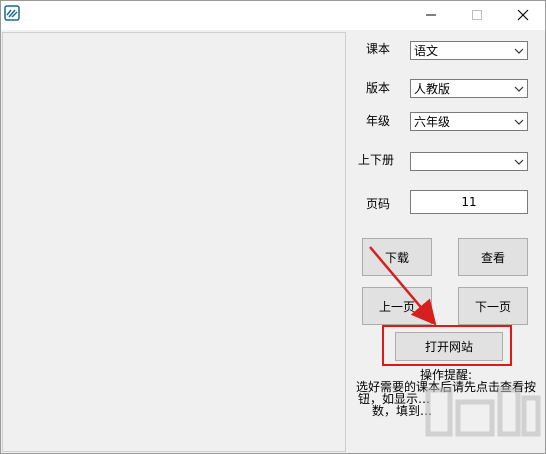 This screenshot has width=546, height=454. Describe the element at coordinates (449, 346) in the screenshot. I see `open-website-button: 打开网站` at that location.